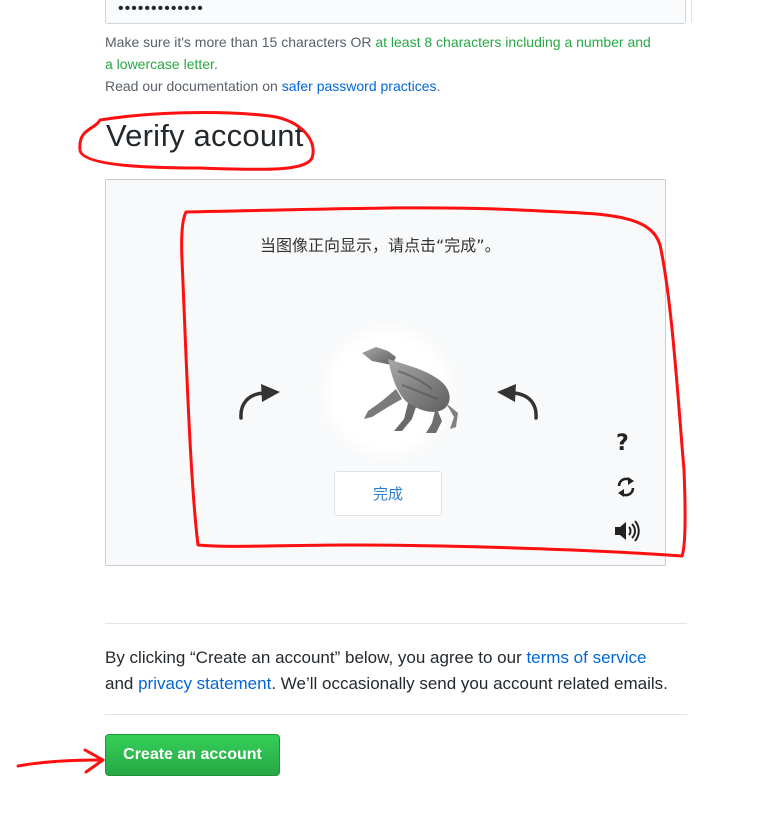 The height and width of the screenshot is (823, 757). What do you see at coordinates (396, 714) in the screenshot?
I see `divider-bottom` at bounding box center [396, 714].